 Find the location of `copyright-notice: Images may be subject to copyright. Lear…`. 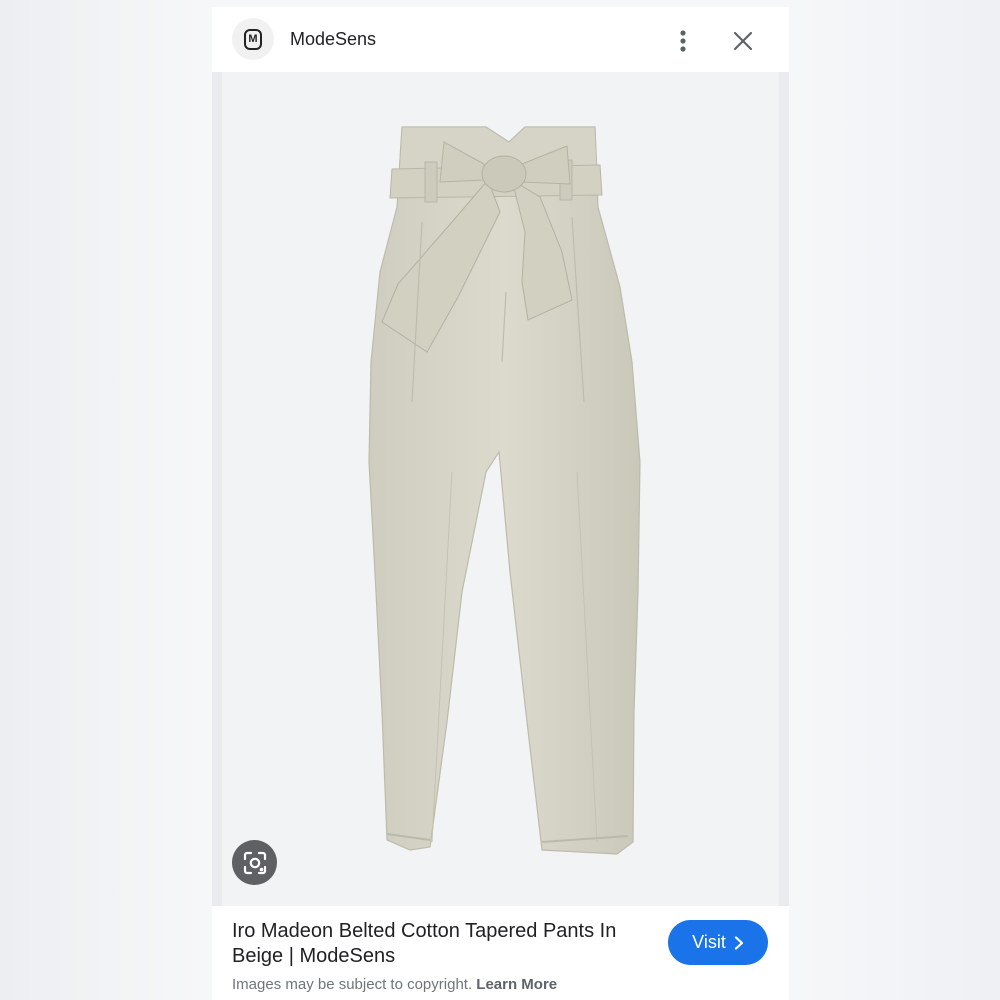

copyright-notice: Images may be subject to copyright. Lear… is located at coordinates (394, 984).